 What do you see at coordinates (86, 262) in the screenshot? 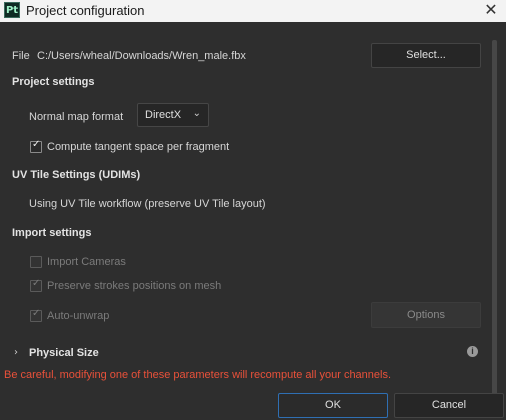
I see `import-cameras-label: Import Cameras` at bounding box center [86, 262].